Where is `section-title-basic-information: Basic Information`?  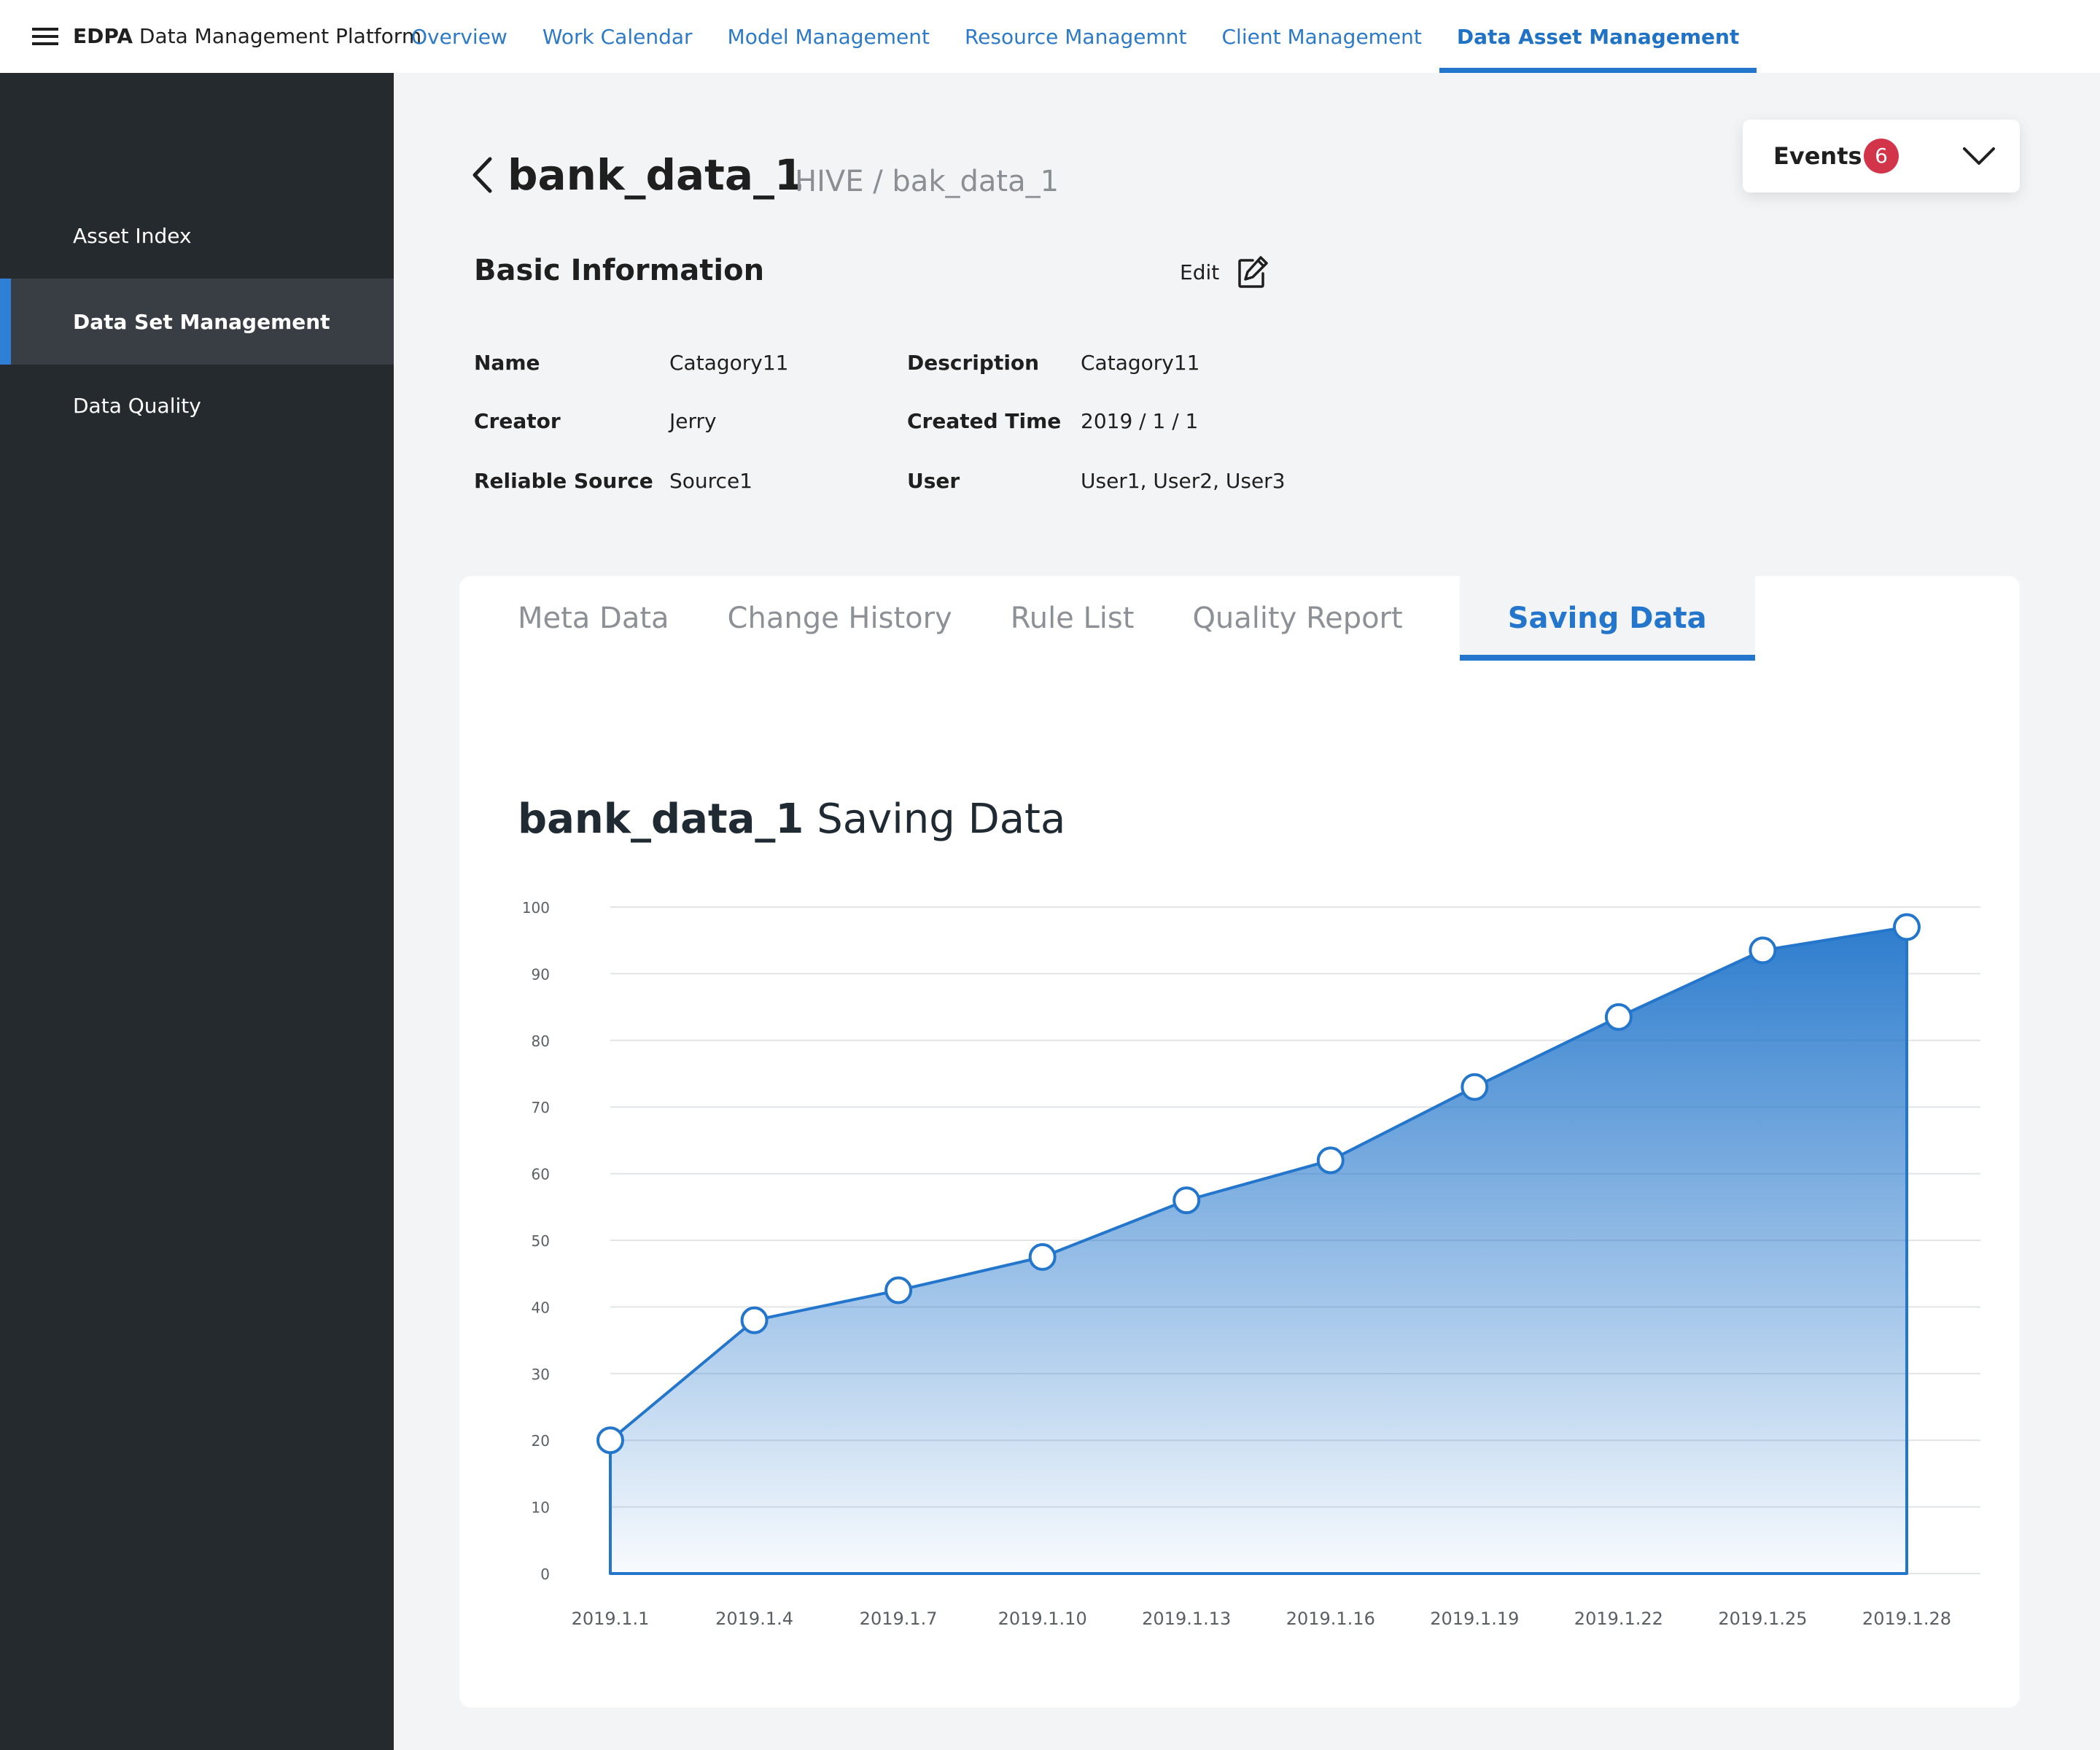 section-title-basic-information: Basic Information is located at coordinates (619, 270).